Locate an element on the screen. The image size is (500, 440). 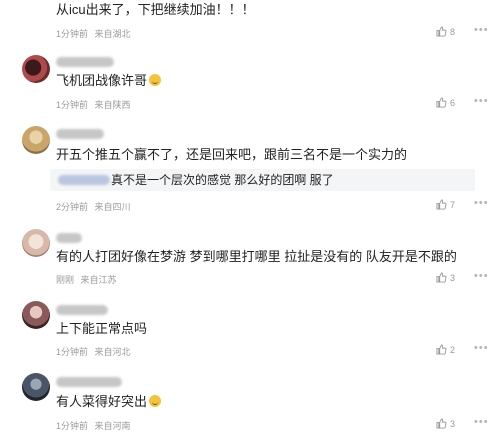
like-button: 6 is located at coordinates (445, 102).